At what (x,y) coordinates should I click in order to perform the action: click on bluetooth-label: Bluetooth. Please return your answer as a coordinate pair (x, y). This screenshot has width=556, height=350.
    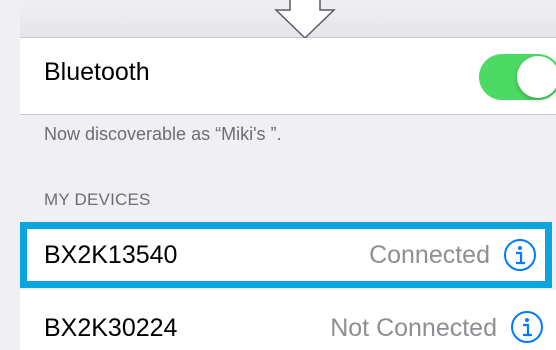
    Looking at the image, I should click on (97, 72).